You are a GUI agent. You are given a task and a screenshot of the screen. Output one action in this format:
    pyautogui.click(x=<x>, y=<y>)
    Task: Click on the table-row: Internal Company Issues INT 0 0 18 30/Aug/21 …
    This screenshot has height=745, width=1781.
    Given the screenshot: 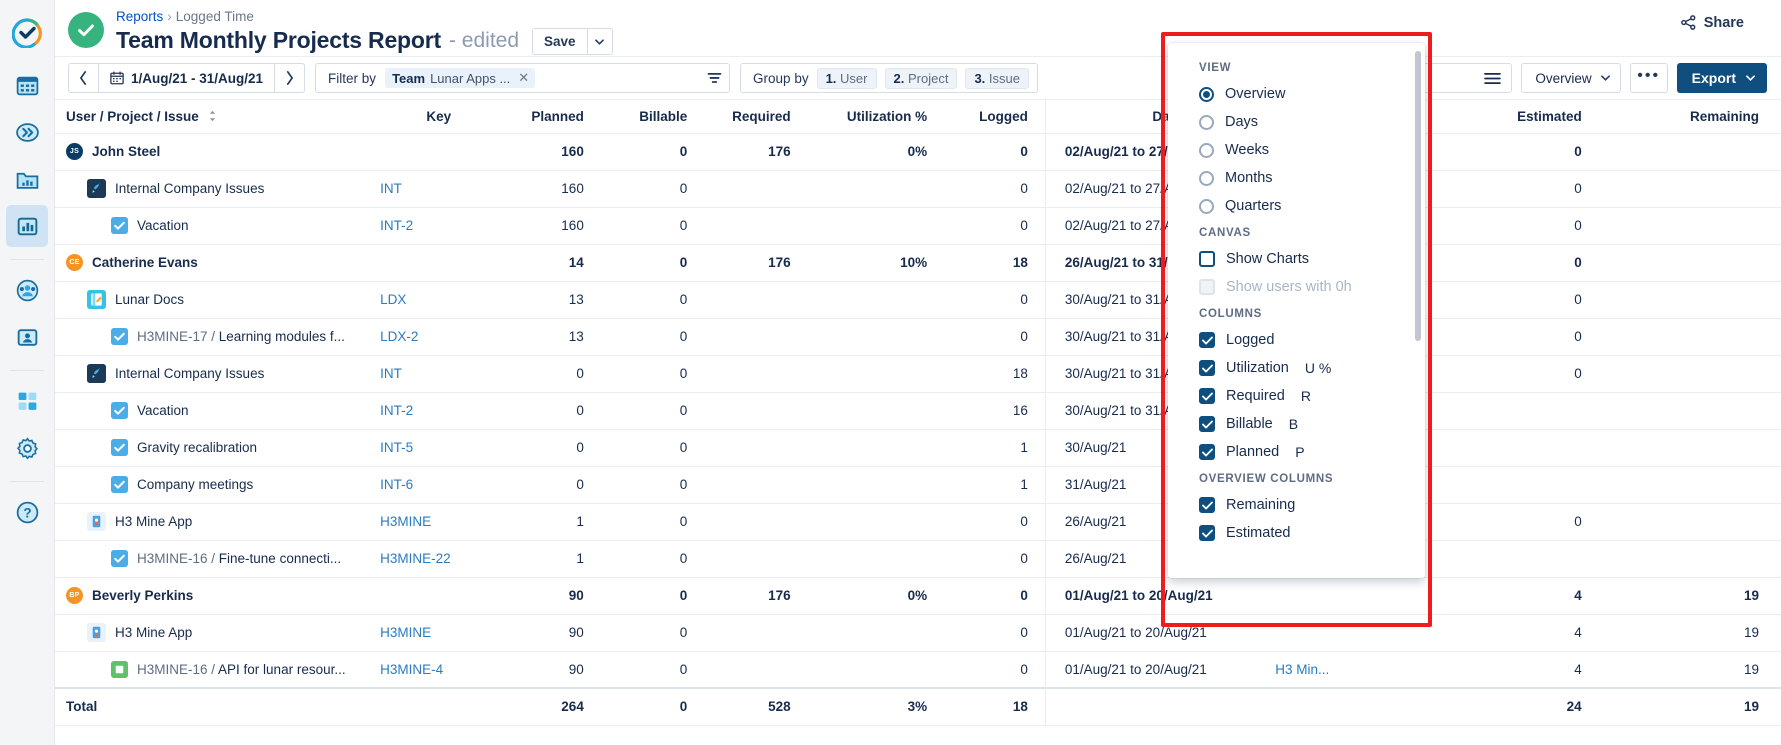 What is the action you would take?
    pyautogui.click(x=918, y=374)
    